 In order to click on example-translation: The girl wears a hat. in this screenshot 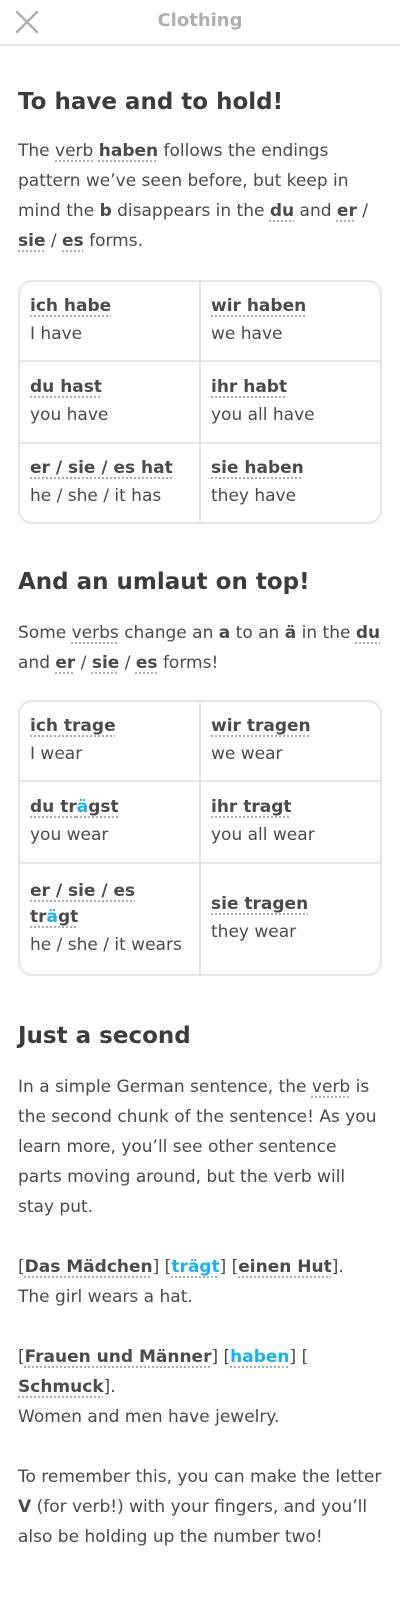, I will do `click(105, 1297)`.